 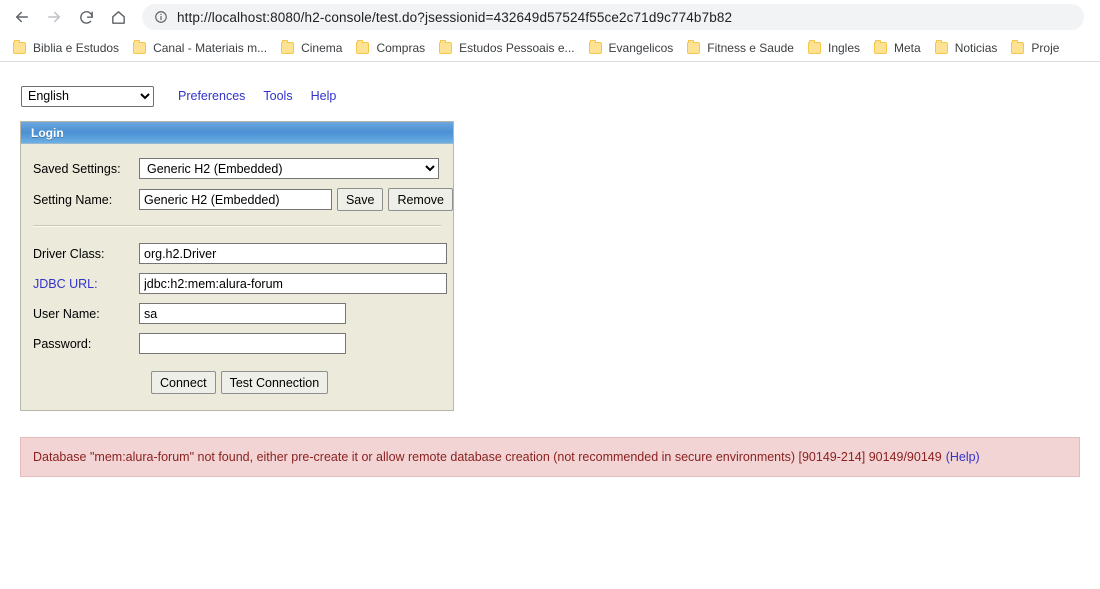 I want to click on bookmark-item: Compras, so click(x=390, y=48).